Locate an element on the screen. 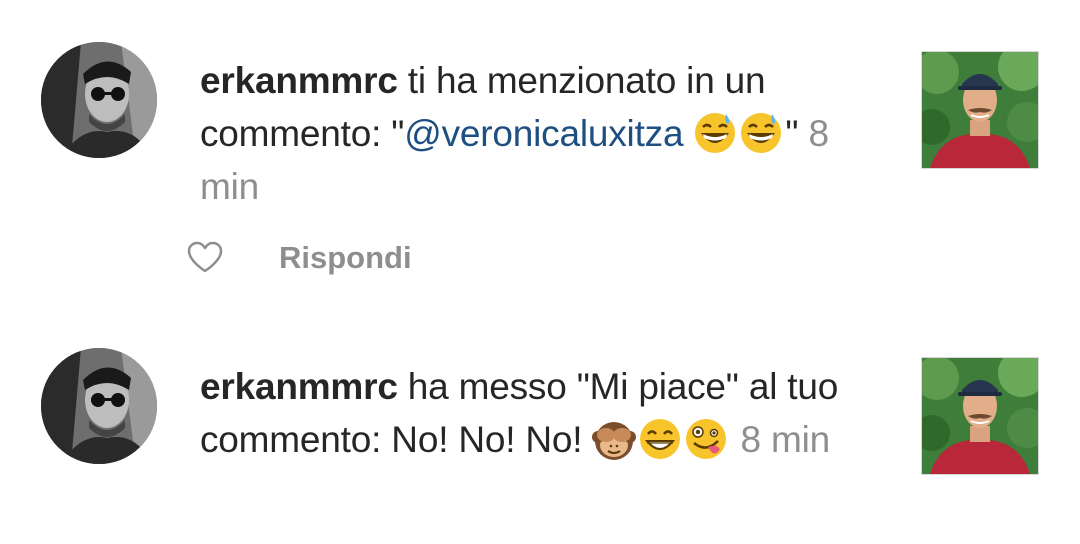  see-no-evil-monkey-emoji is located at coordinates (614, 439).